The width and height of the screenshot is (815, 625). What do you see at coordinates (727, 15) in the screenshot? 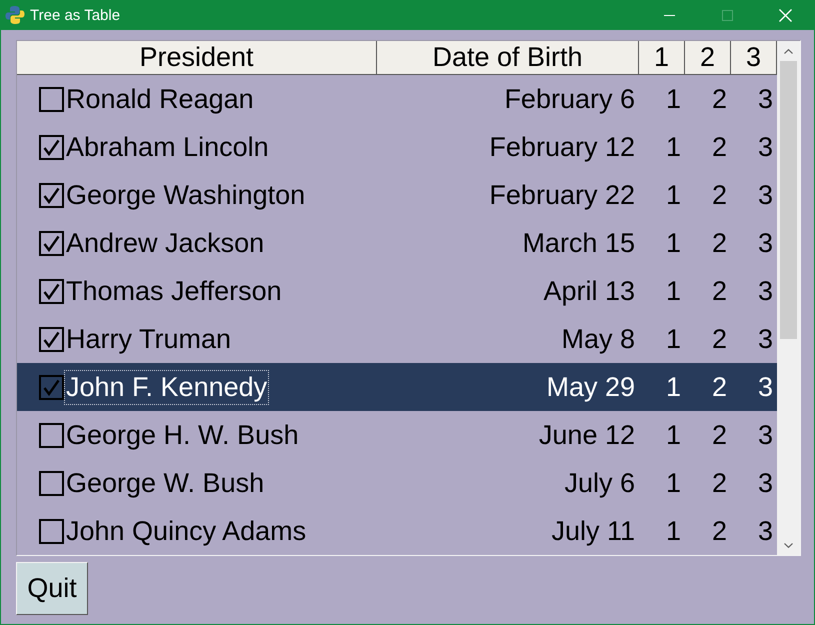
I see `maximize-icon` at bounding box center [727, 15].